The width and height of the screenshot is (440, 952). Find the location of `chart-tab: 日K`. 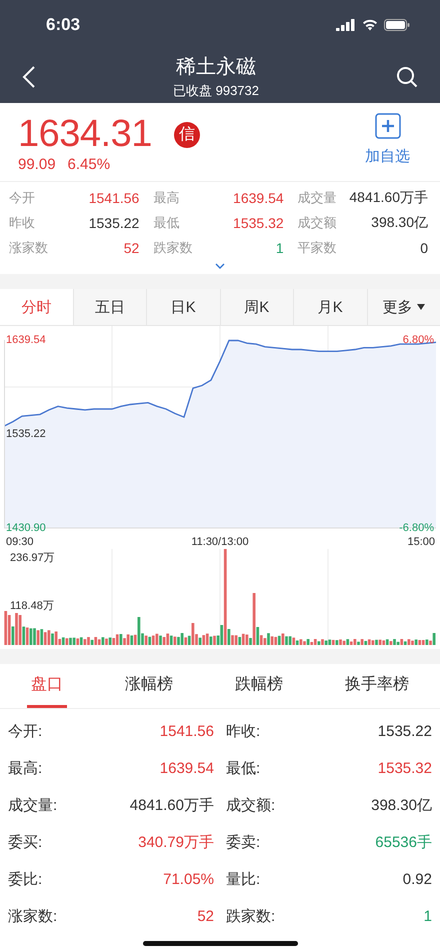

chart-tab: 日K is located at coordinates (183, 307).